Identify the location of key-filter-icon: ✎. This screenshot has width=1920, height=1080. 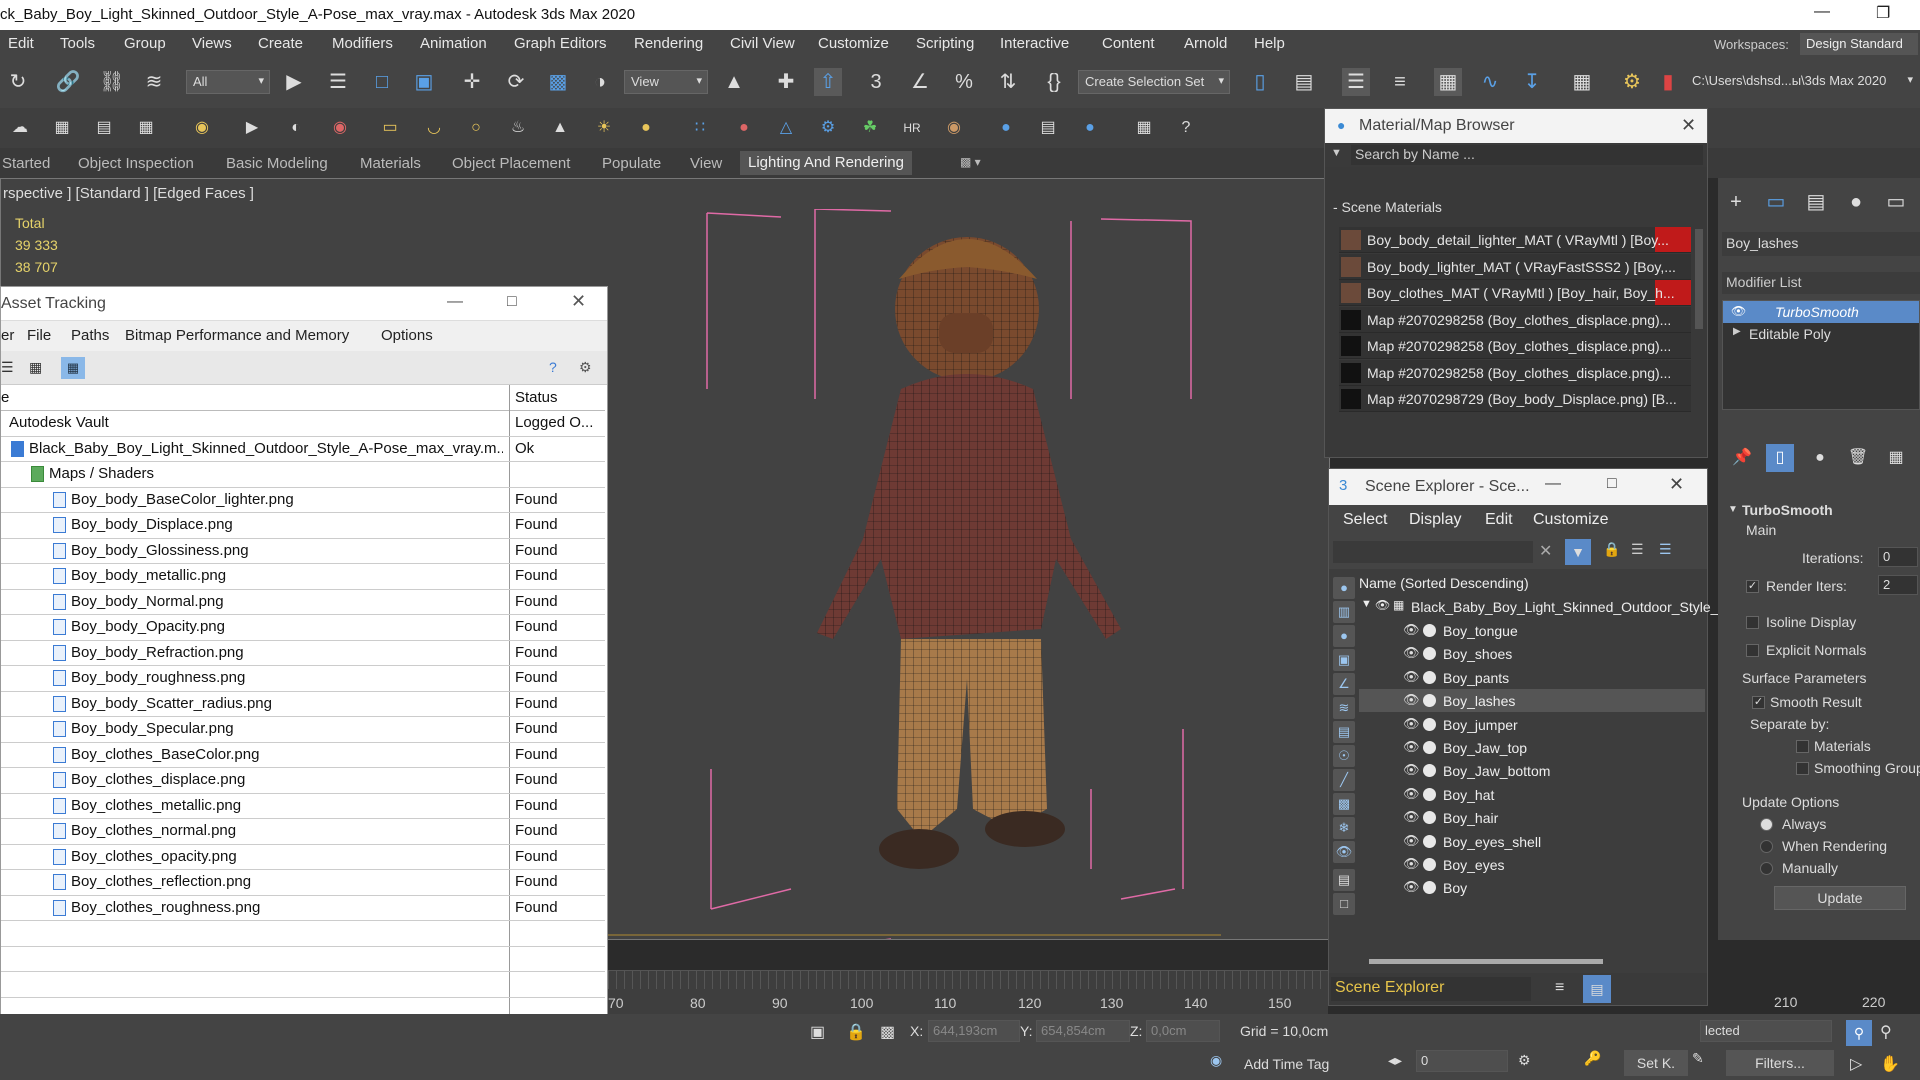
(1698, 1058).